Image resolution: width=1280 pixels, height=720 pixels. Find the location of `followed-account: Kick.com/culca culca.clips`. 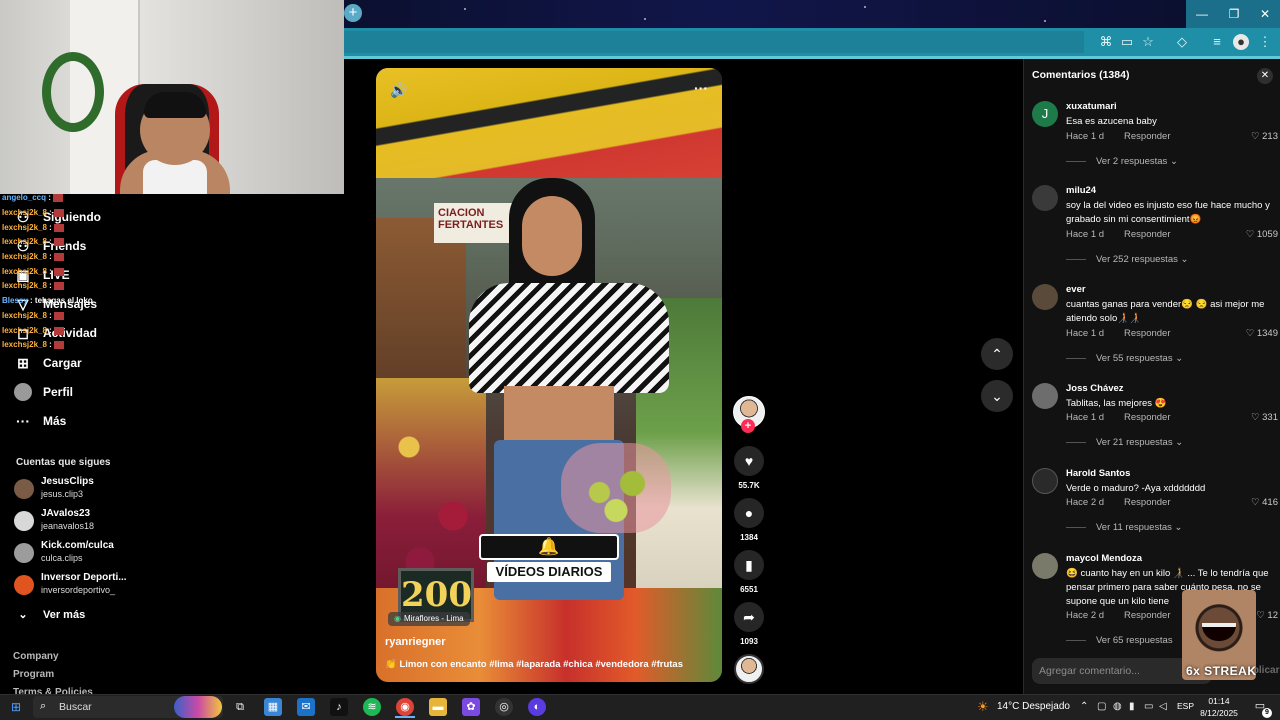

followed-account: Kick.com/culca culca.clips is located at coordinates (109, 555).